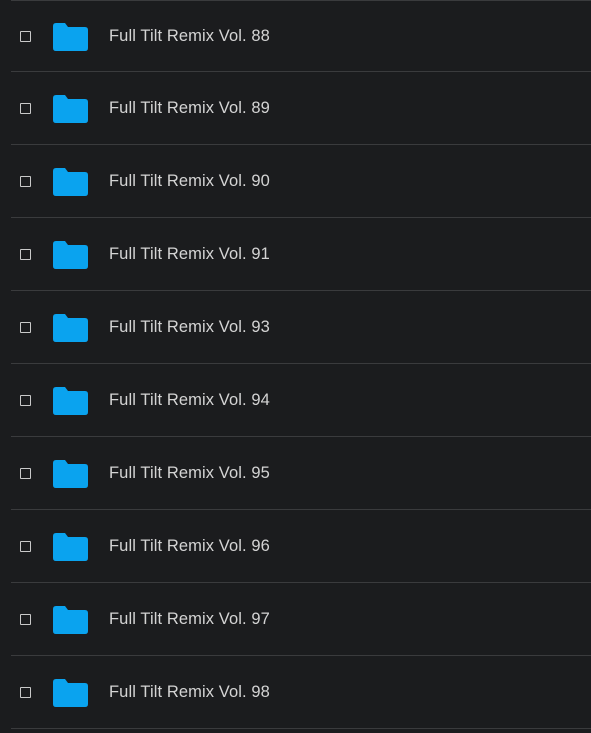 This screenshot has width=591, height=733. What do you see at coordinates (189, 327) in the screenshot?
I see `folder-name: Full Tilt Remix Vol. 93` at bounding box center [189, 327].